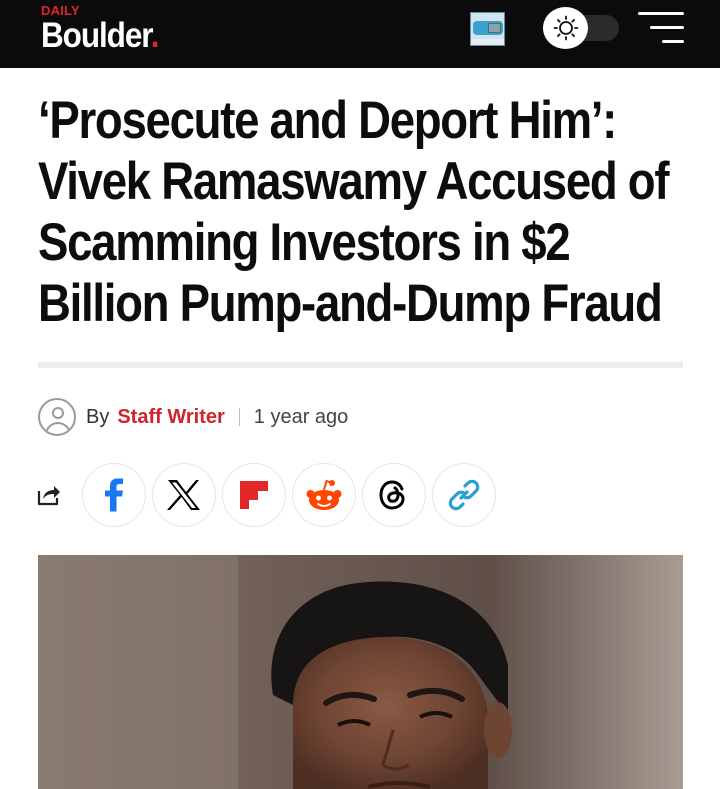  What do you see at coordinates (100, 35) in the screenshot?
I see `logo-brand: Boulder.` at bounding box center [100, 35].